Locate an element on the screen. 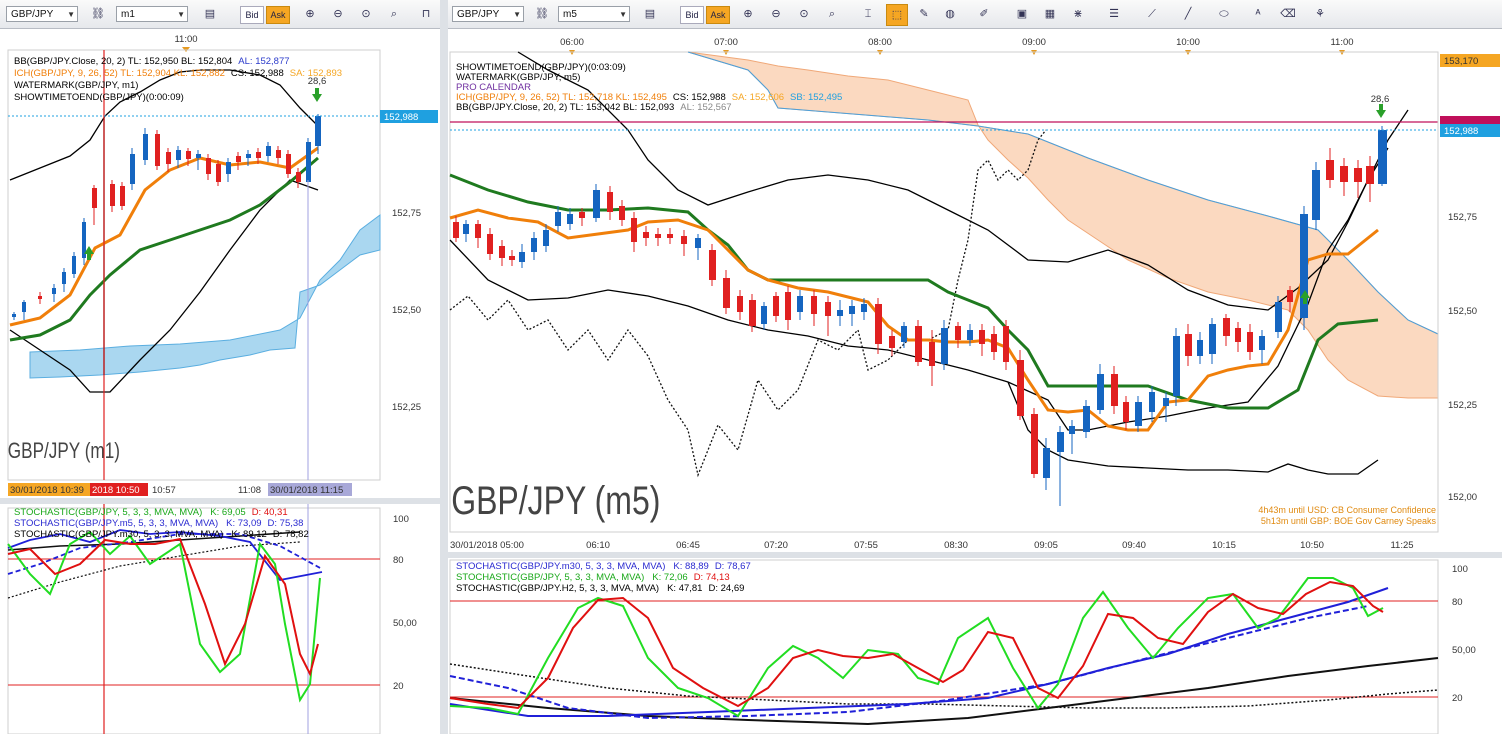  fib-icon: ⋇ is located at coordinates (1078, 14).